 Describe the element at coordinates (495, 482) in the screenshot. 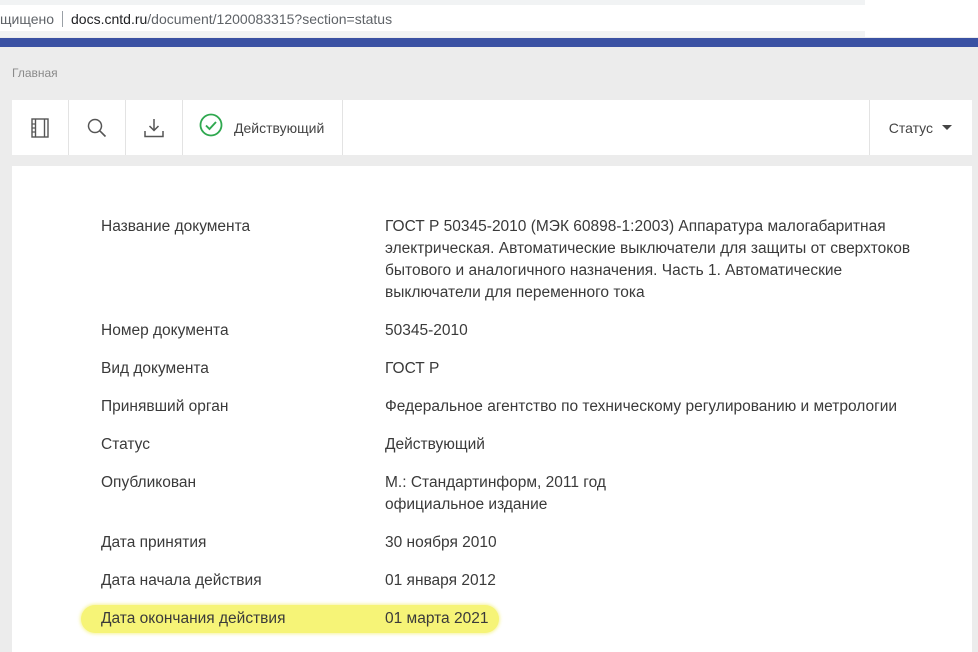

I see `info-value-line: М.: Стандартинформ, 2011 год` at that location.